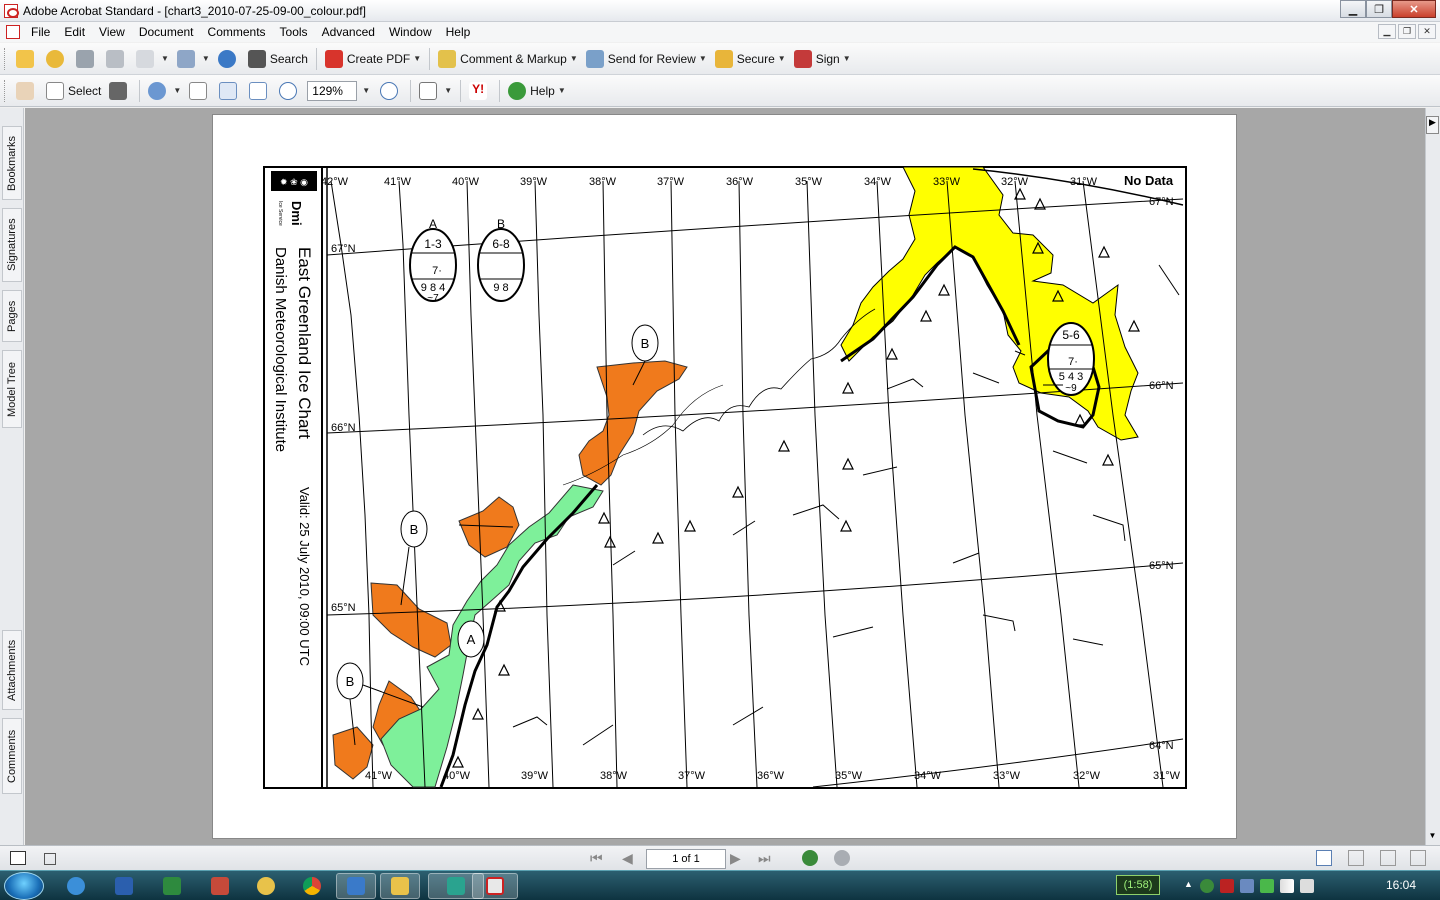 This screenshot has height=900, width=1440. I want to click on search-button: Search, so click(278, 59).